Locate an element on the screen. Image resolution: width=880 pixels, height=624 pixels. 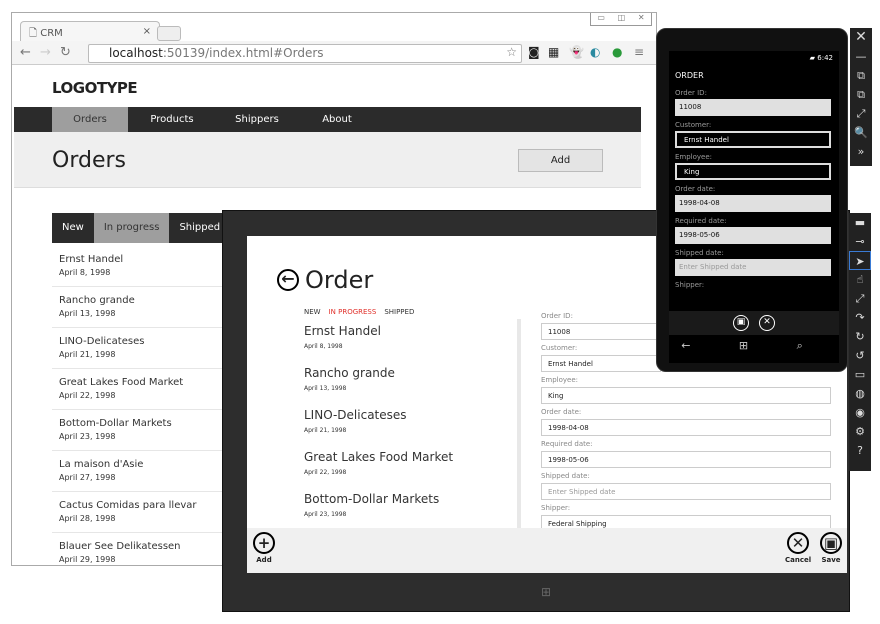
add-app-button: + Add is located at coordinates (264, 548).